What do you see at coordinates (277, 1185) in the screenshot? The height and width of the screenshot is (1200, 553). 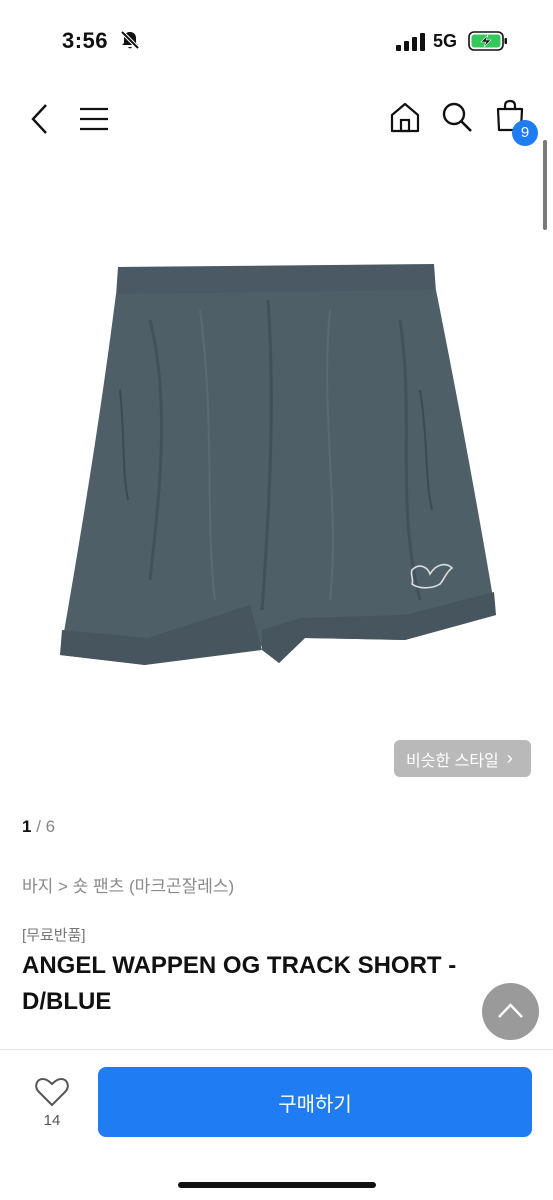 I see `home-indicator` at bounding box center [277, 1185].